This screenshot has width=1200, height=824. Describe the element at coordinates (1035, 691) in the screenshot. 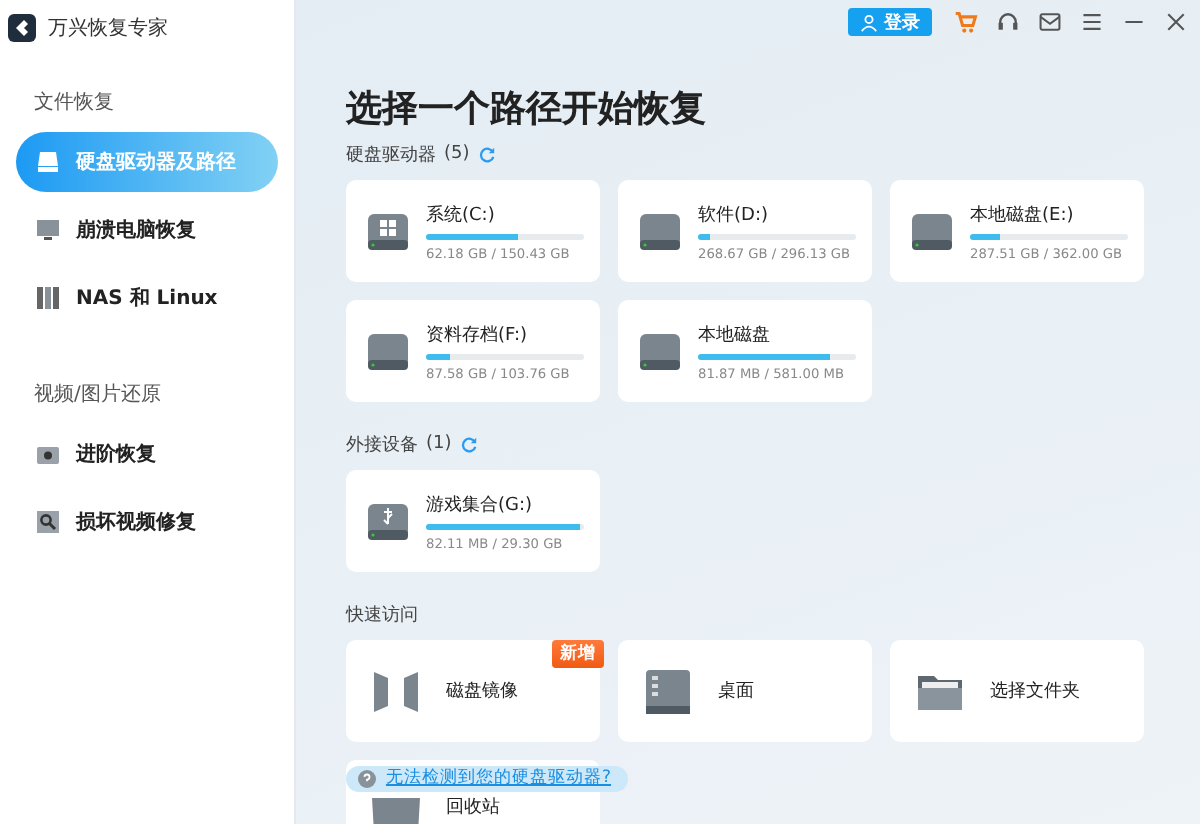

I see `quick-access-label: 选择文件夹` at that location.